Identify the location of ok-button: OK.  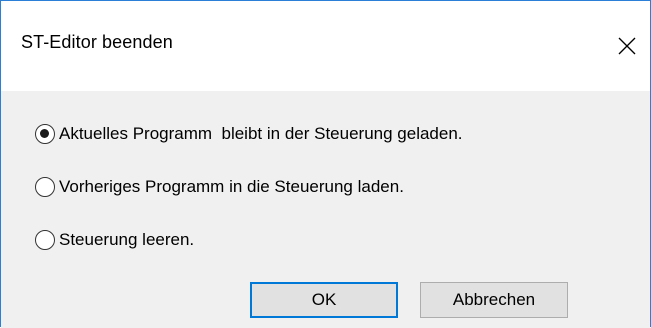
(324, 300).